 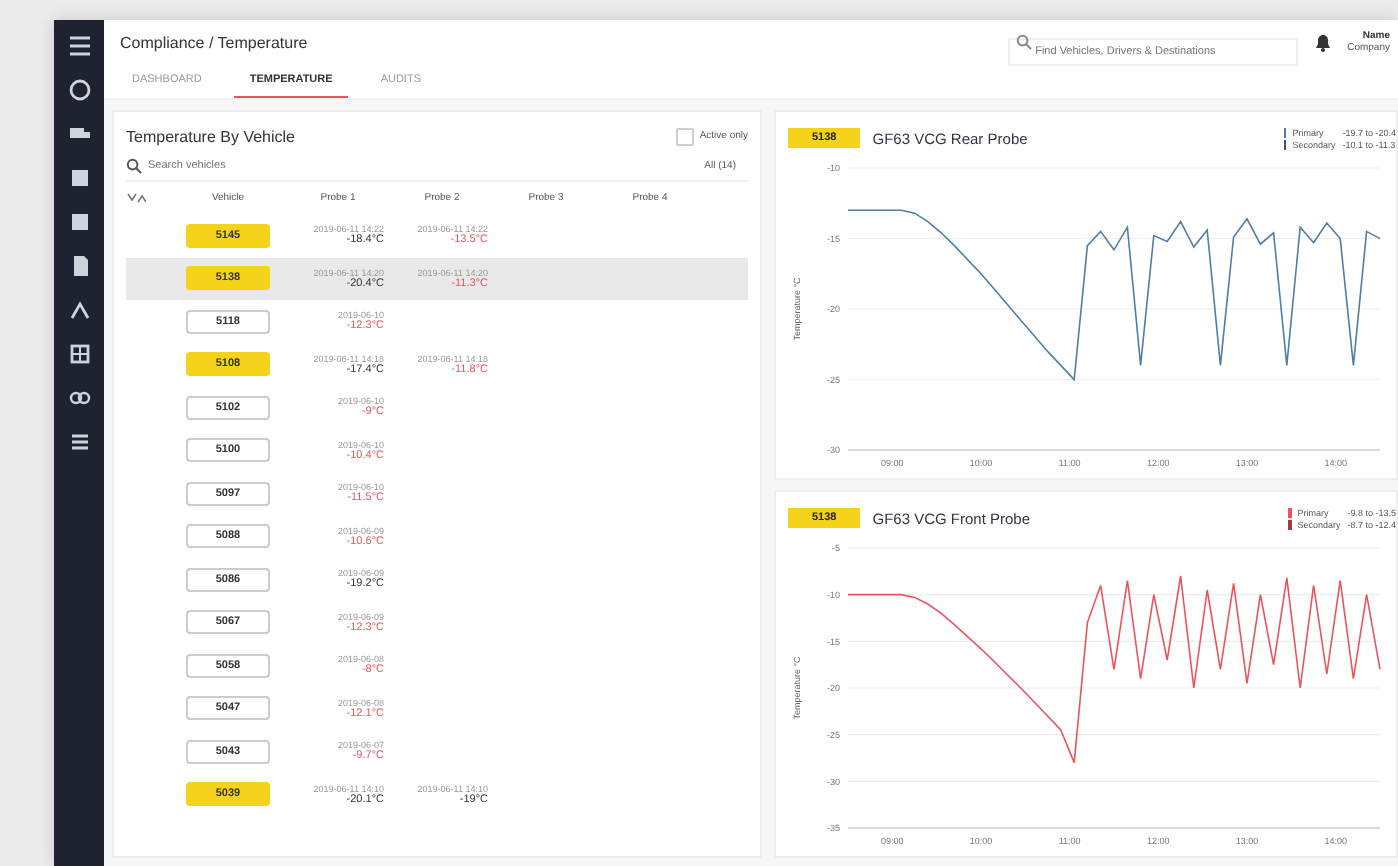 What do you see at coordinates (79, 354) in the screenshot?
I see `grid-icon` at bounding box center [79, 354].